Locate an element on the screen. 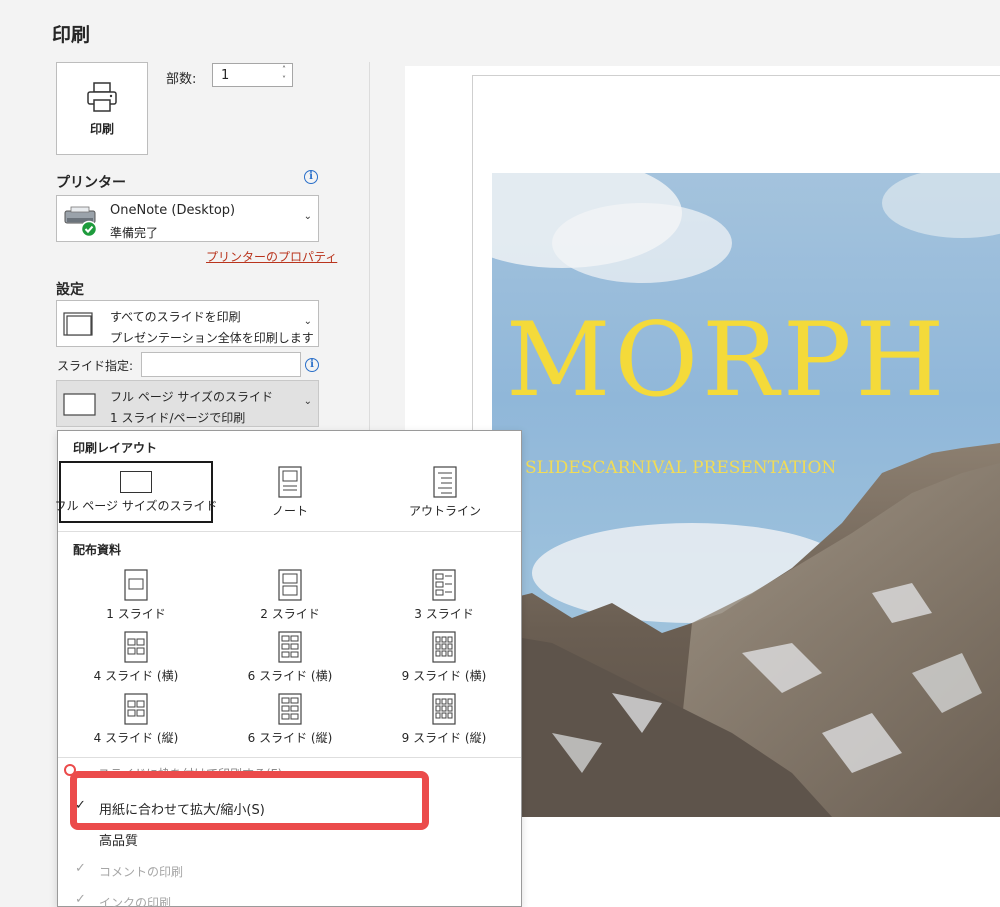 The image size is (1000, 907). handout-1-slide: 1 スライド is located at coordinates (136, 595).